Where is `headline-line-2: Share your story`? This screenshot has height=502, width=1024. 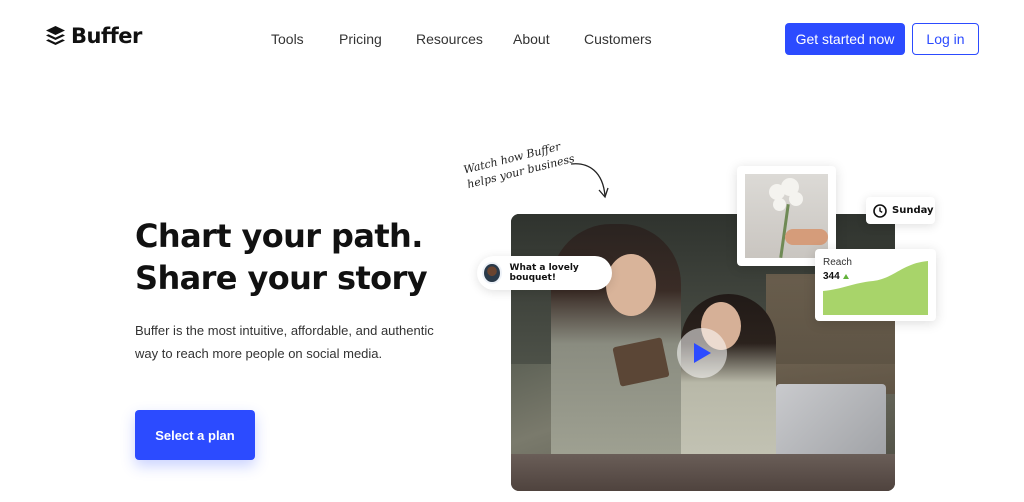 headline-line-2: Share your story is located at coordinates (281, 278).